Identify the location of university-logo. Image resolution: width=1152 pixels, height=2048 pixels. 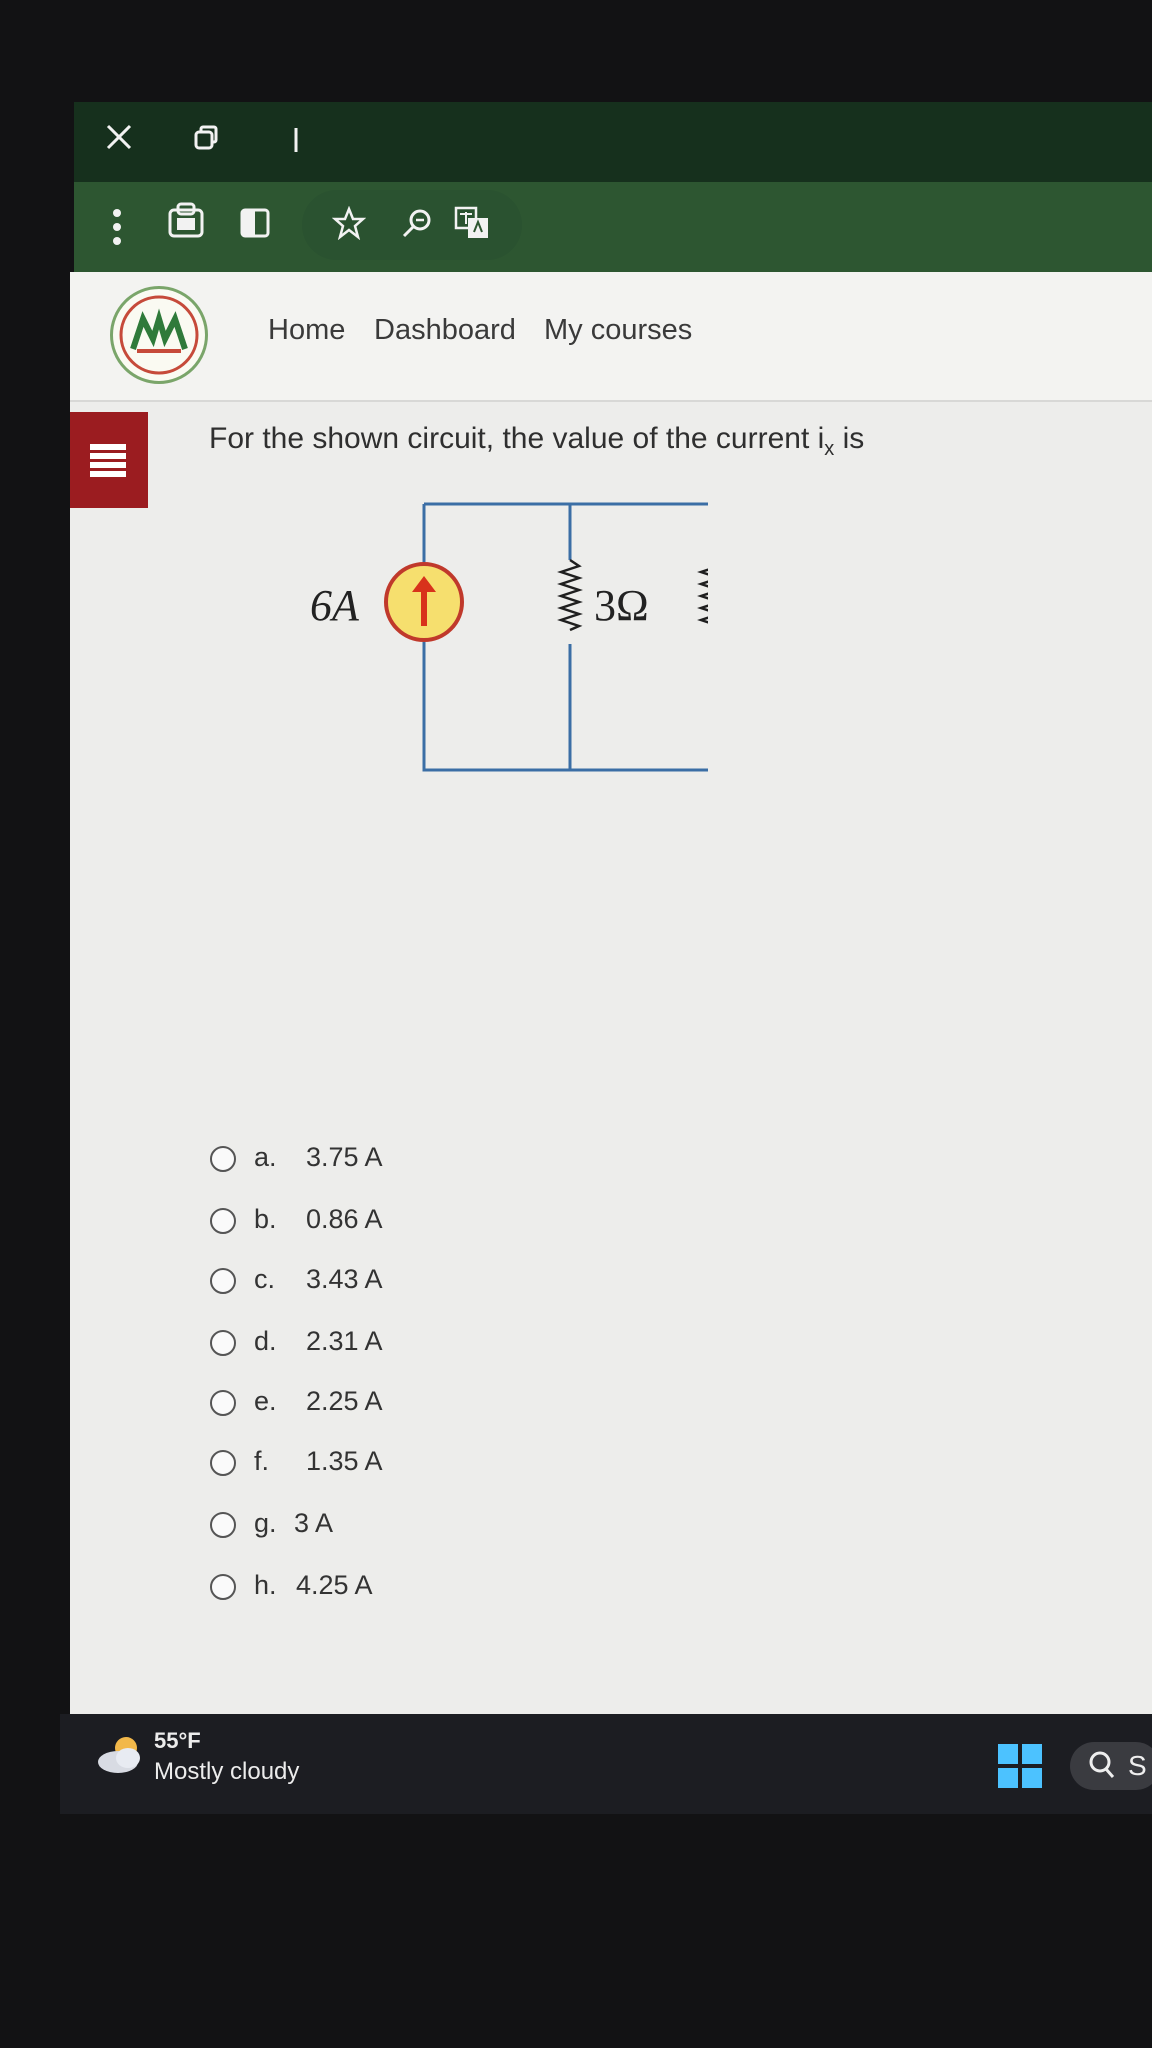
(159, 335).